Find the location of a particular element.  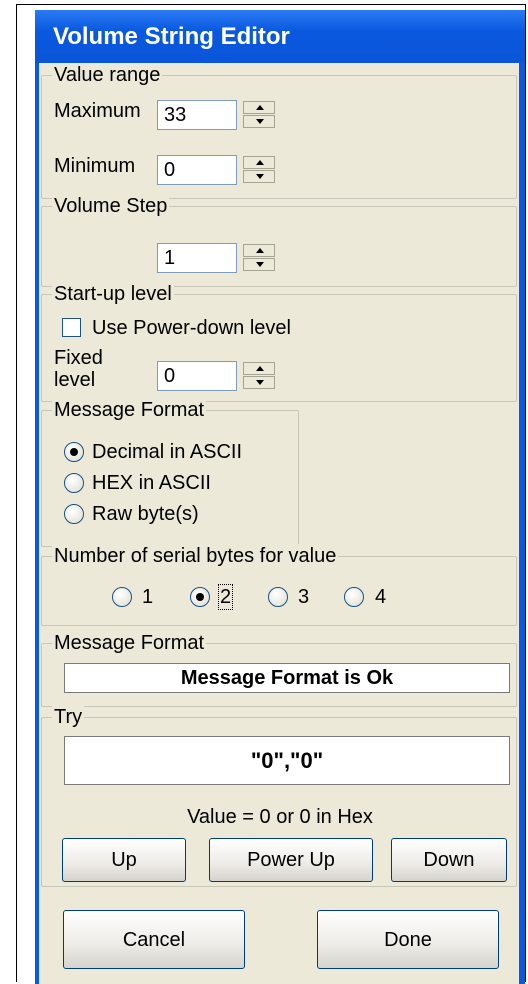

cancel-button-label: Cancel is located at coordinates (154, 939).